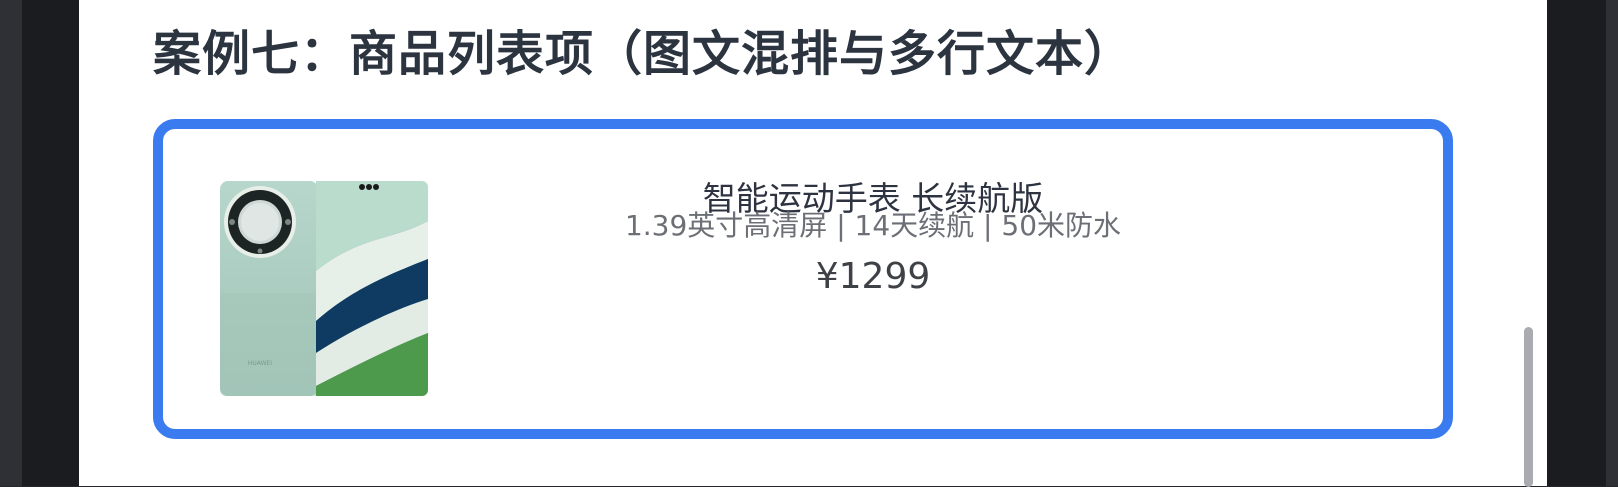 This screenshot has height=487, width=1618. Describe the element at coordinates (1528, 407) in the screenshot. I see `vertical-scrollbar-thumb` at that location.